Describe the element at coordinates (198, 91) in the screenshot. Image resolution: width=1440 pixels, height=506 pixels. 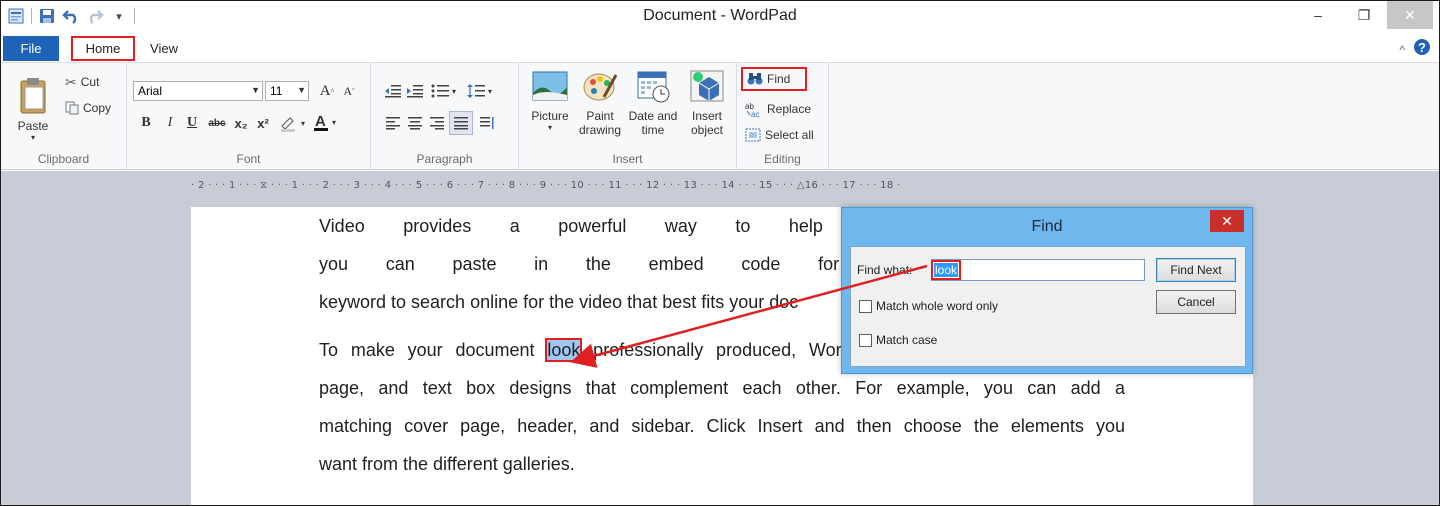
I see `font-family-select: Arial ▼` at that location.